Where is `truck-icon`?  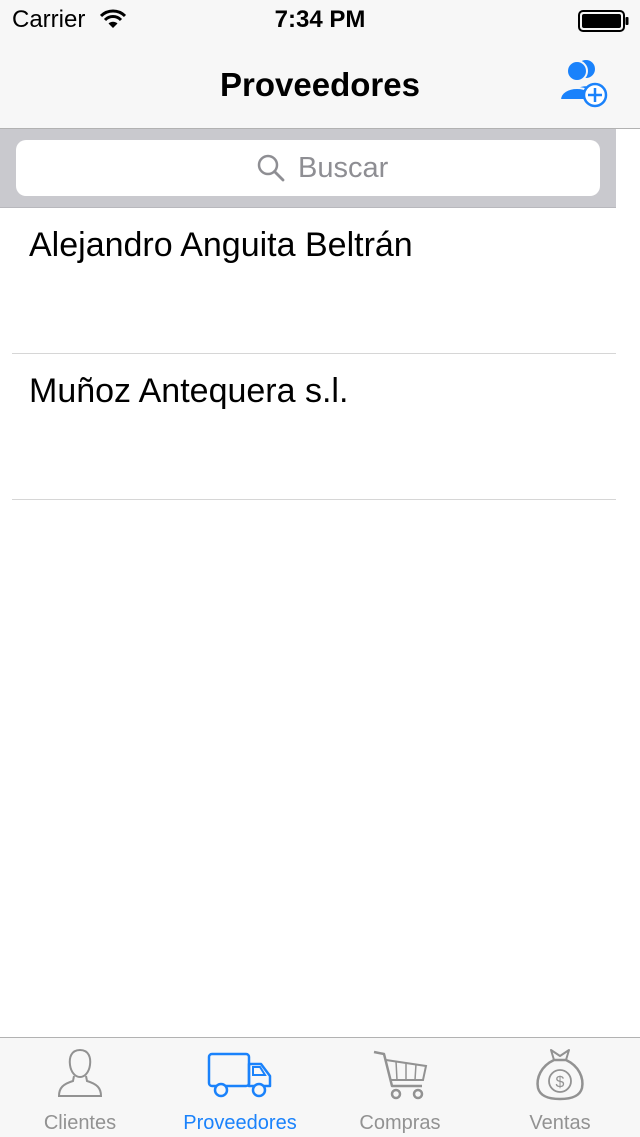
truck-icon is located at coordinates (239, 1075).